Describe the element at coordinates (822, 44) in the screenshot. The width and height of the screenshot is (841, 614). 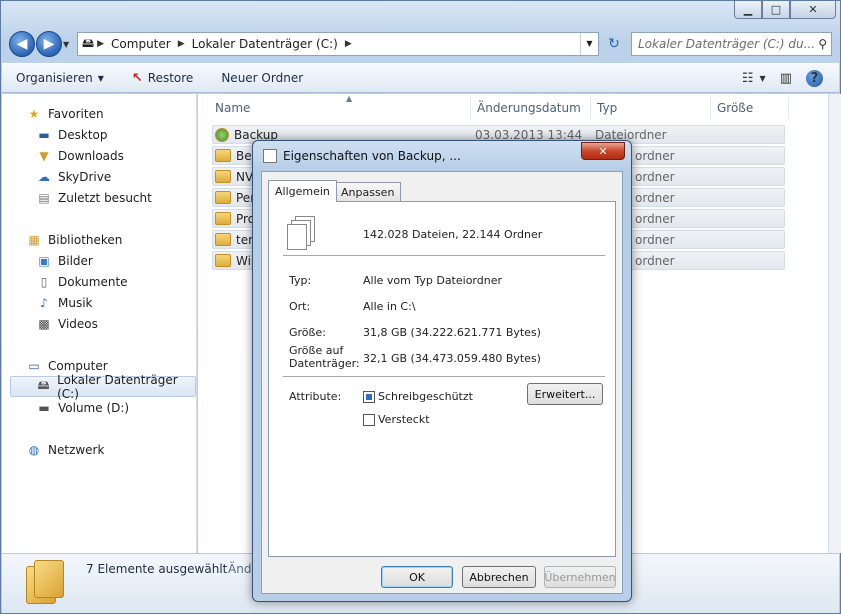
I see `search-icon: ⚲` at that location.